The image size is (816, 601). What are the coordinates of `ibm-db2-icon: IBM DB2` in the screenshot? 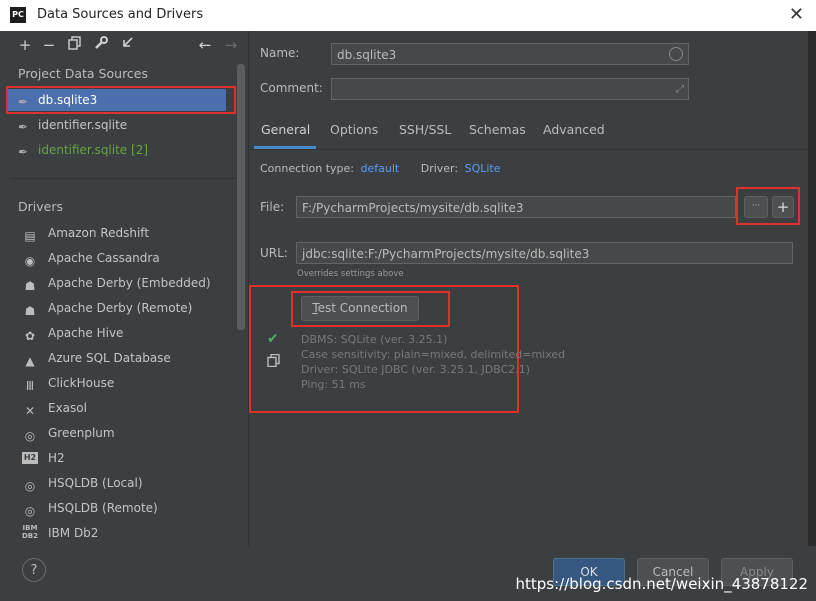 It's located at (30, 532).